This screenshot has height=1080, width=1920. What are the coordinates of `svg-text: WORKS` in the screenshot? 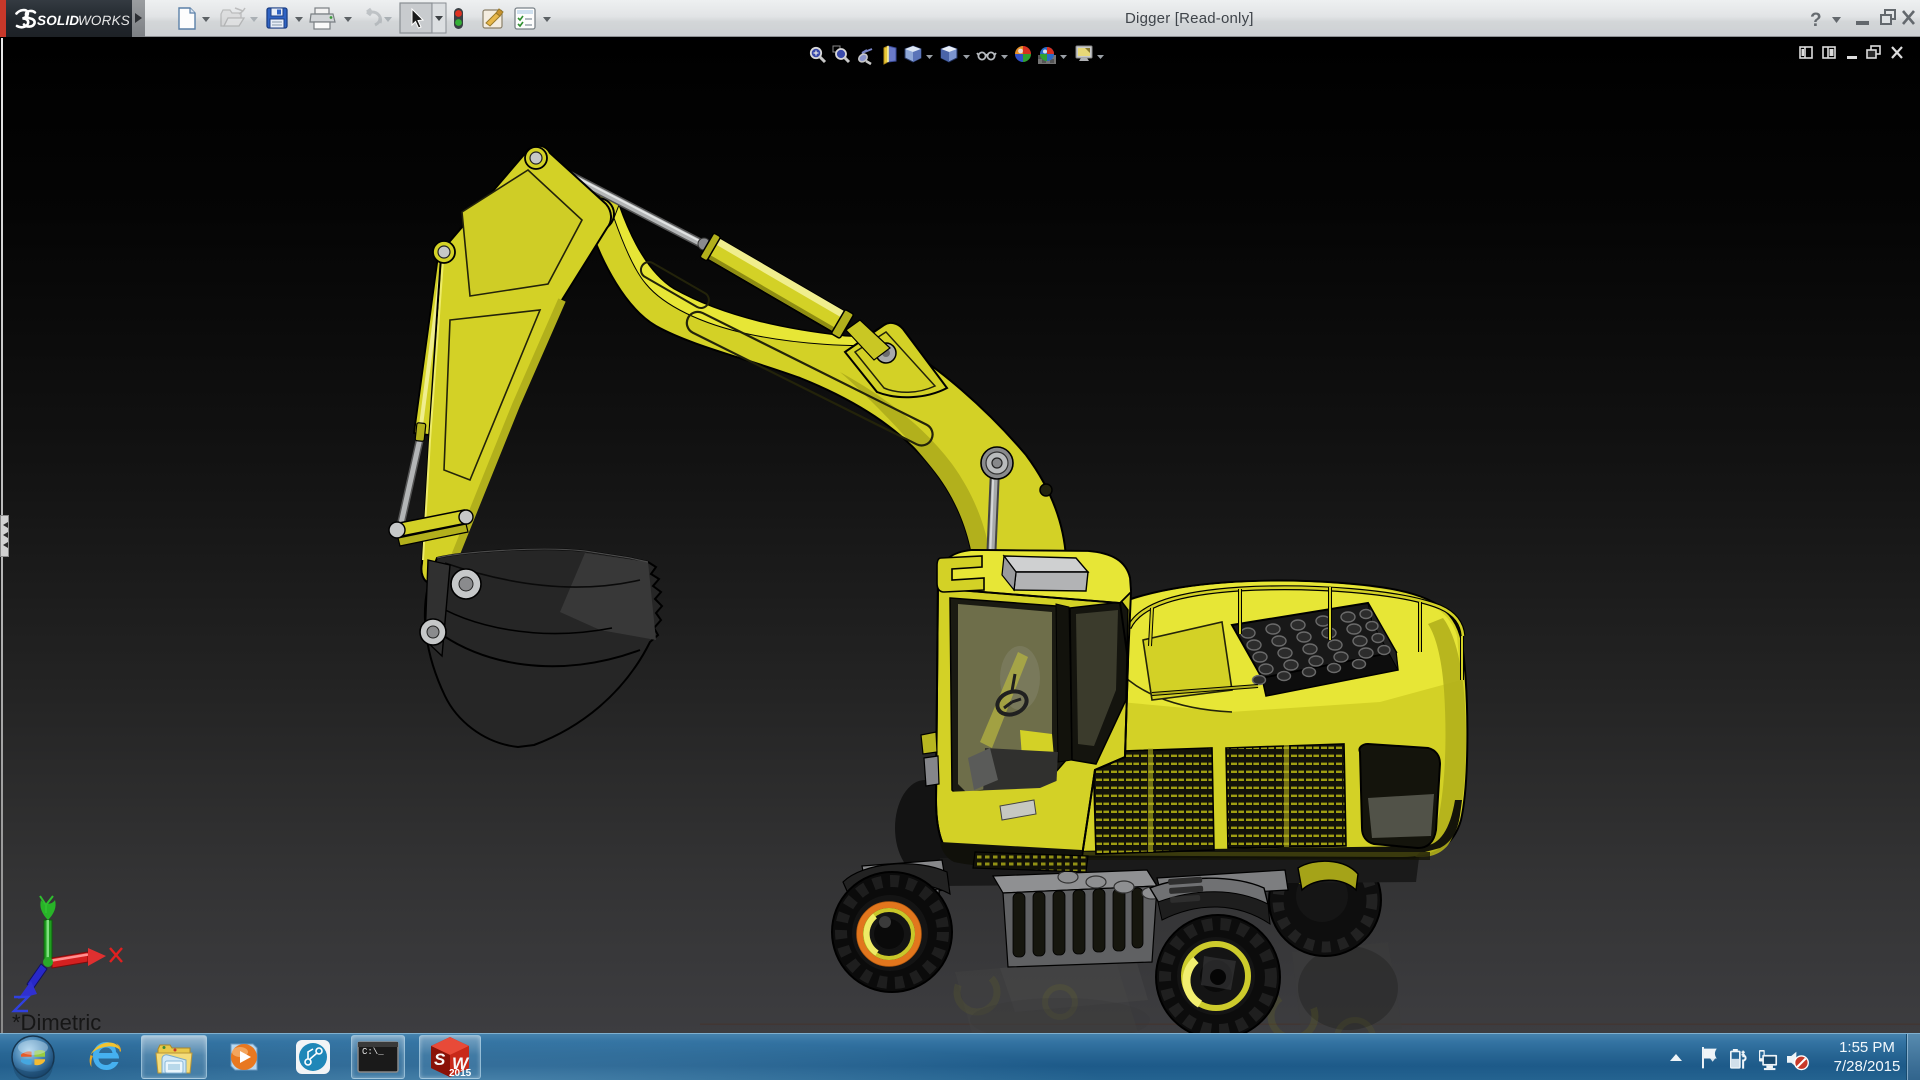 It's located at (104, 20).